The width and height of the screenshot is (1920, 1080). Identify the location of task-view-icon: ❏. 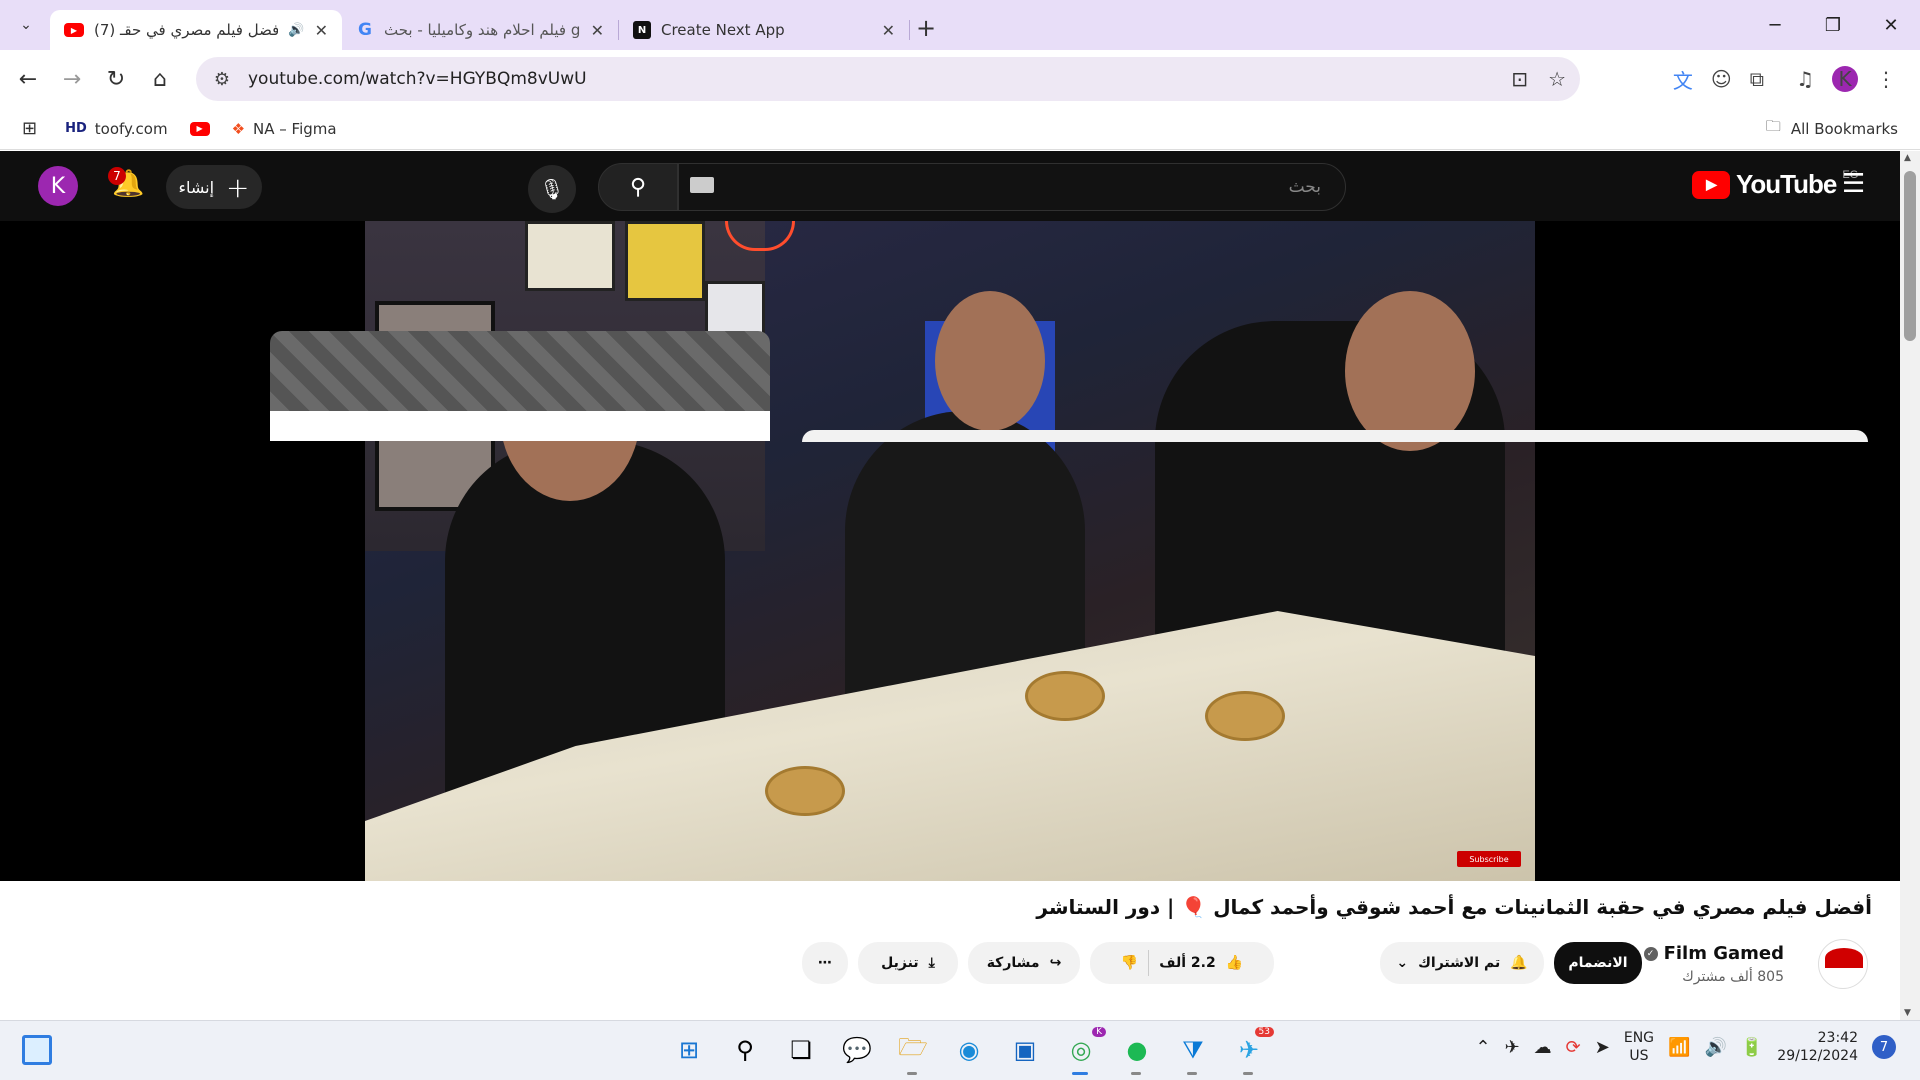
(801, 1050).